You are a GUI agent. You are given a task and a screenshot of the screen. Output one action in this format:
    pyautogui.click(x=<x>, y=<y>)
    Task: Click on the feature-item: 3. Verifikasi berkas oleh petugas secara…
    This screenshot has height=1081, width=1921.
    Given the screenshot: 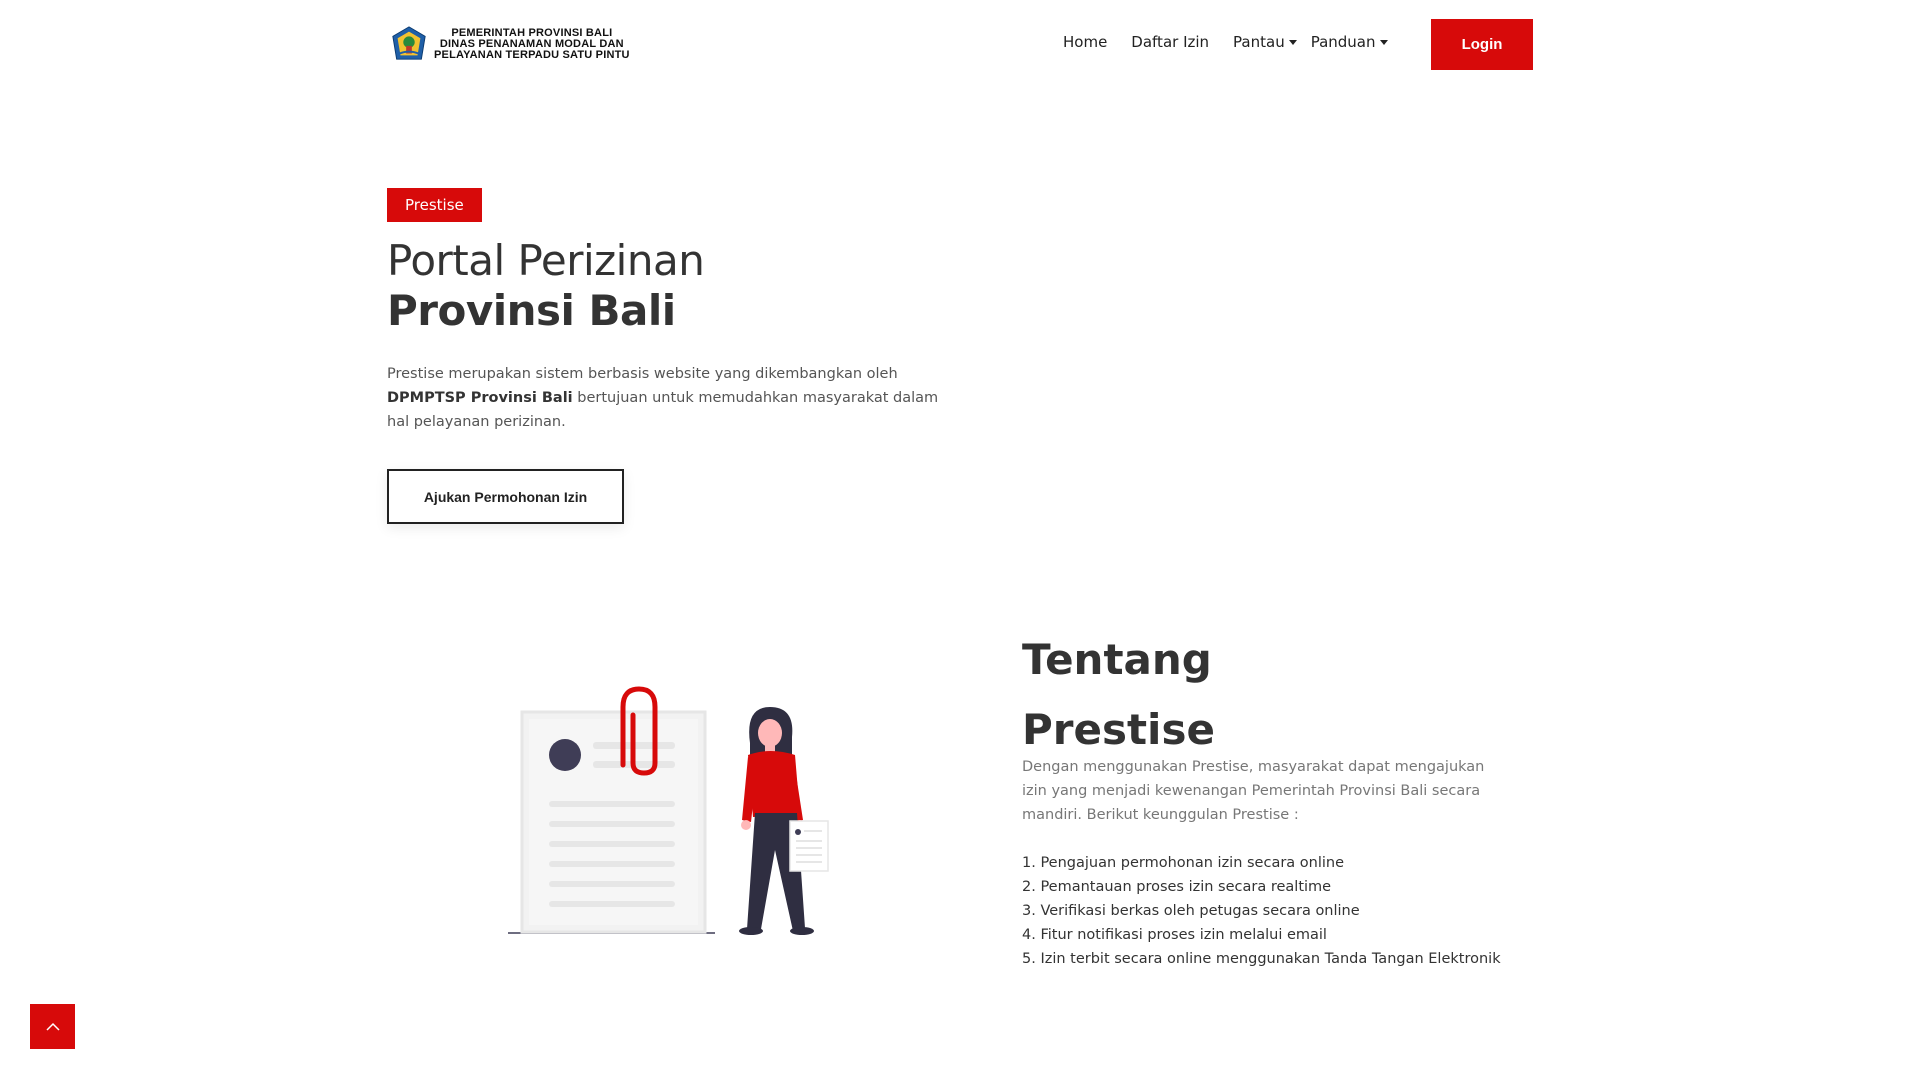 What is the action you would take?
    pyautogui.click(x=1191, y=911)
    